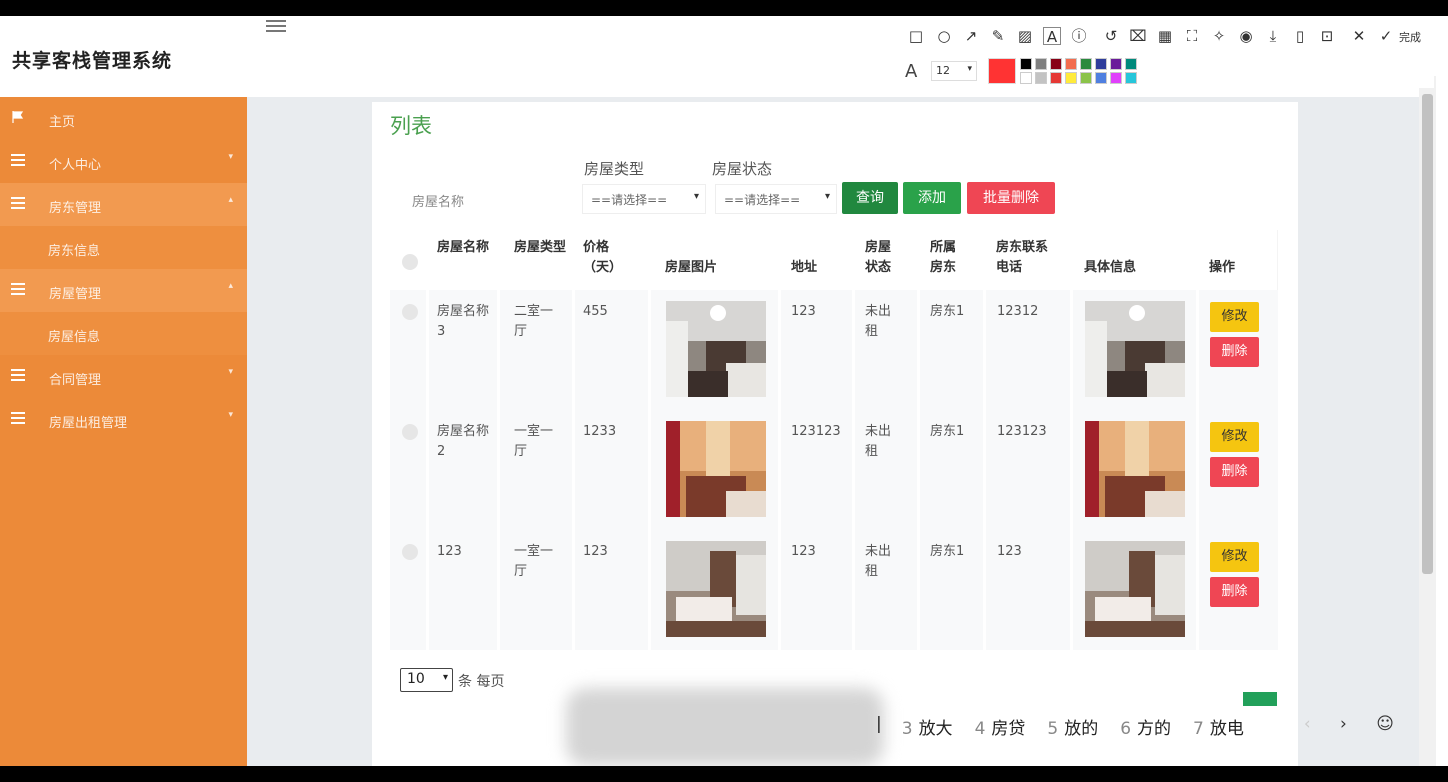 The image size is (1448, 782). I want to click on done-label: 完成, so click(1410, 37).